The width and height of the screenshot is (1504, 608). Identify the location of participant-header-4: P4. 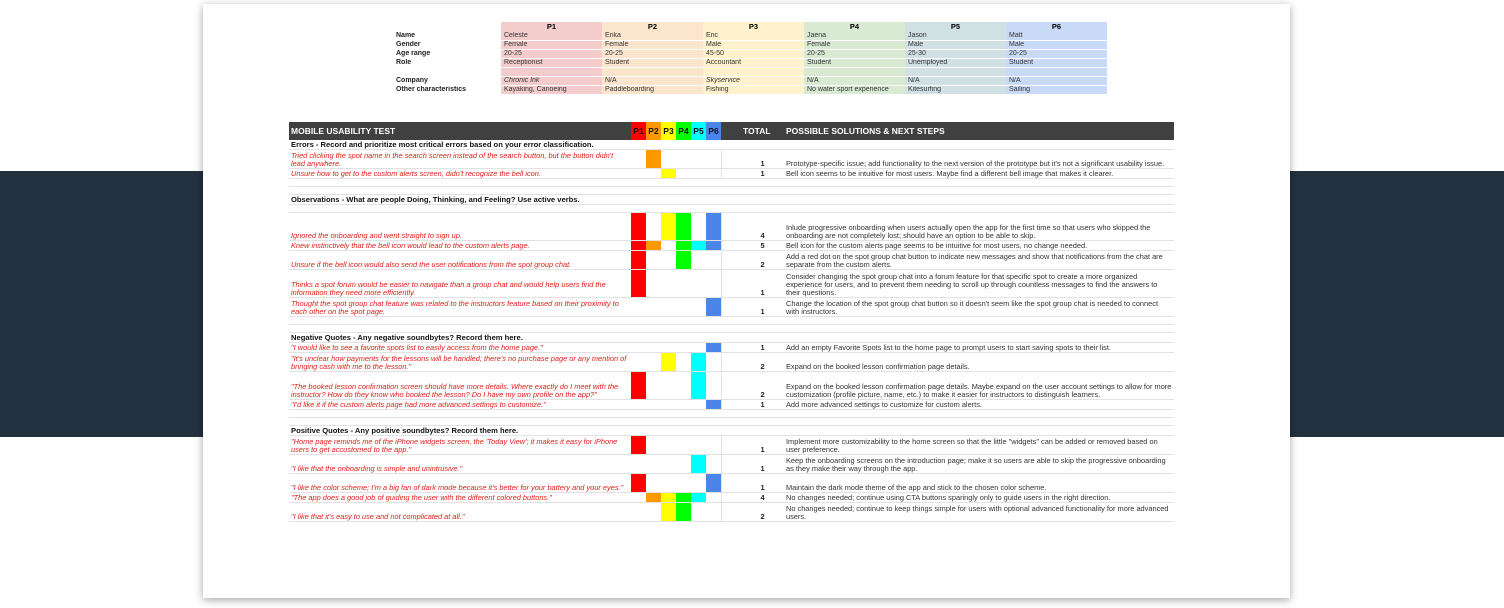
(854, 27).